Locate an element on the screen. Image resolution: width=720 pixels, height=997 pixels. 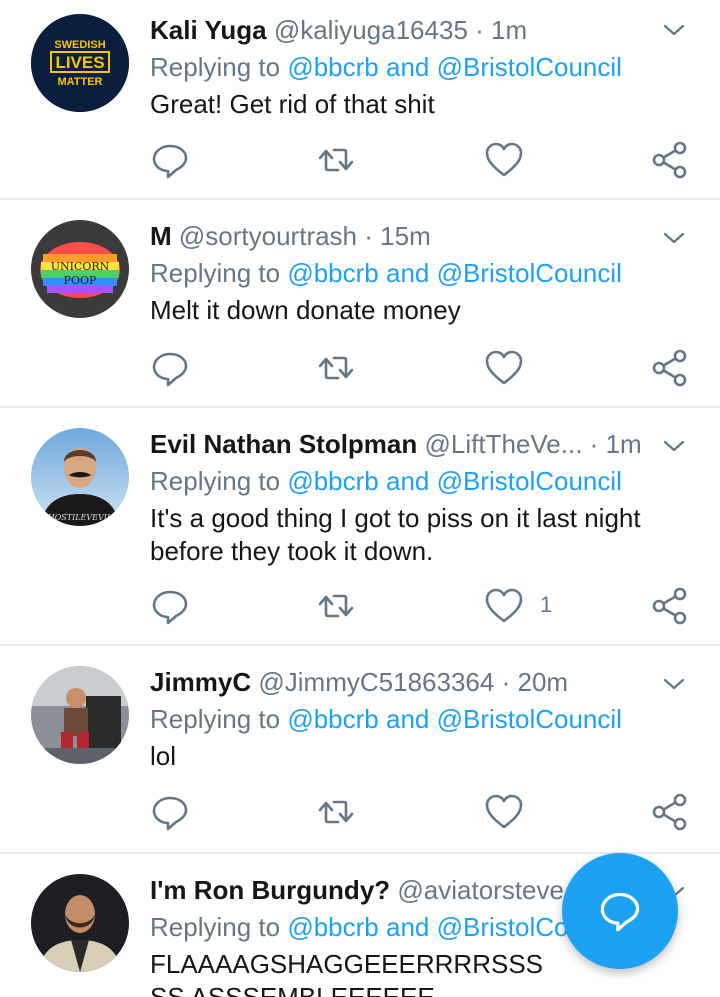
svg-text: LIVES is located at coordinates (79, 62).